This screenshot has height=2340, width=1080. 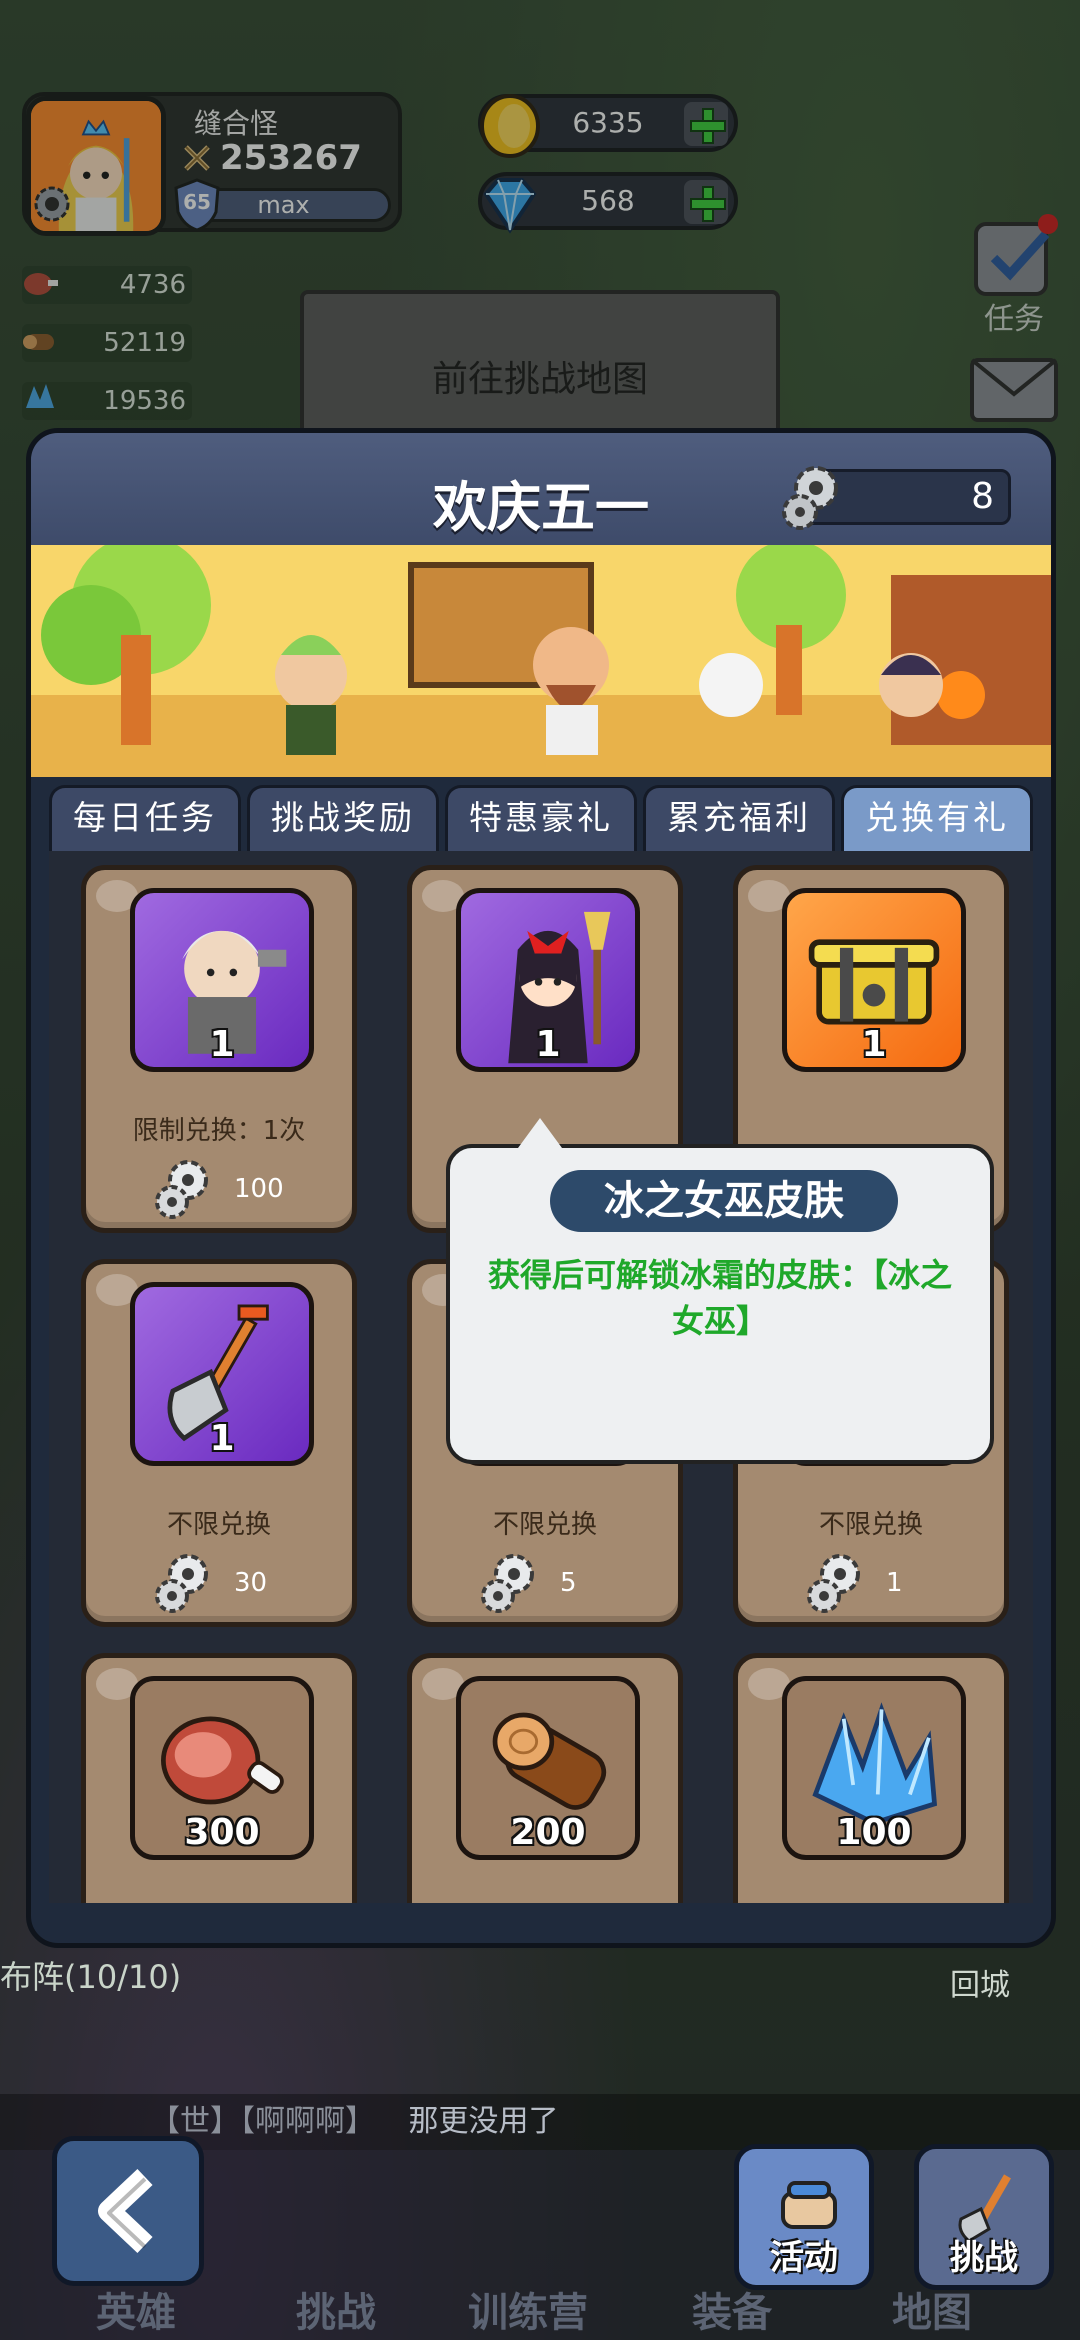 I want to click on item-quantity: 200, so click(x=548, y=1832).